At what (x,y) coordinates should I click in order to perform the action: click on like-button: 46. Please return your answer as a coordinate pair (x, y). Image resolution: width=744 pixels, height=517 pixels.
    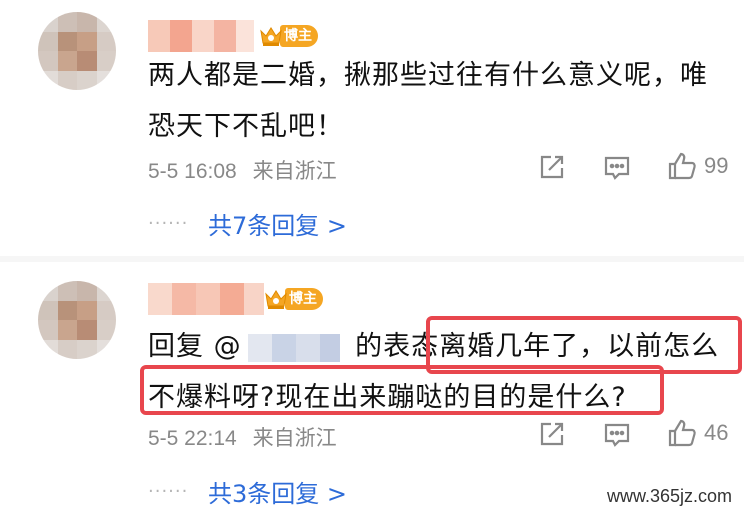
    Looking at the image, I should click on (697, 433).